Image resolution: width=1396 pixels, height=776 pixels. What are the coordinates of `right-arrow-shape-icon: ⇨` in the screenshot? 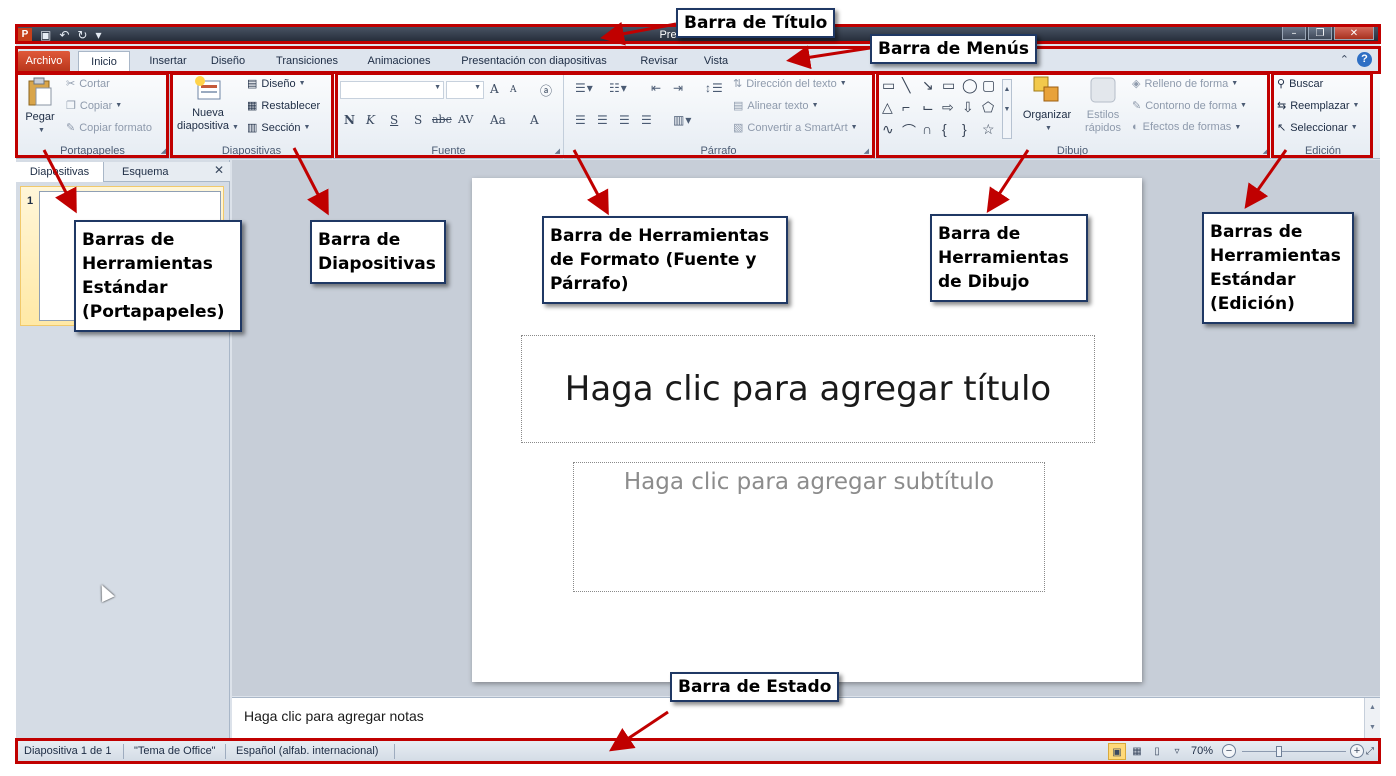 It's located at (948, 107).